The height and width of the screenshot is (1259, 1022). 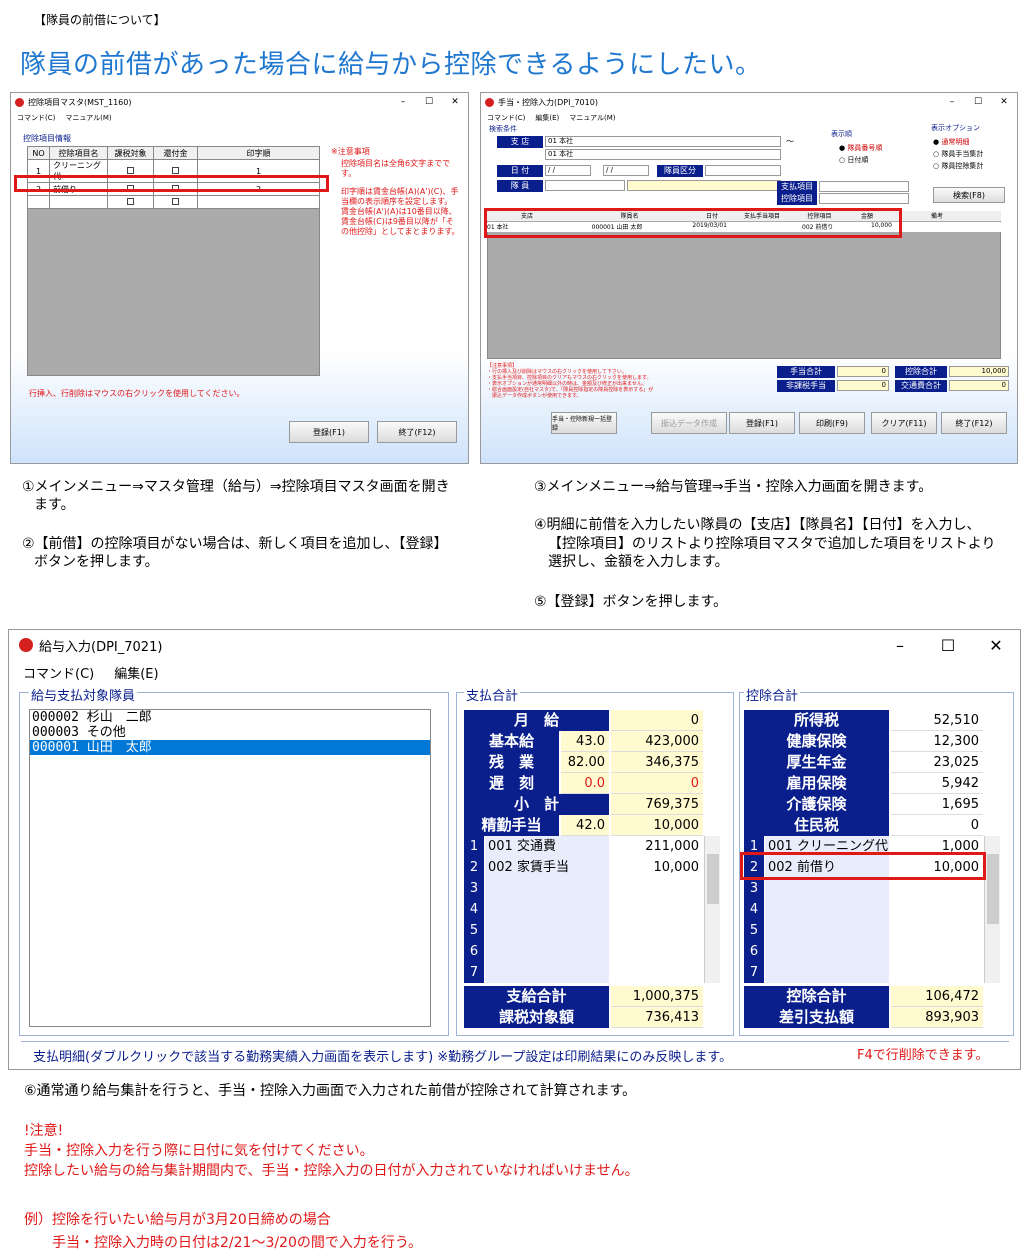 What do you see at coordinates (951, 142) in the screenshot?
I see `display-radio-normal: ● 通常明細` at bounding box center [951, 142].